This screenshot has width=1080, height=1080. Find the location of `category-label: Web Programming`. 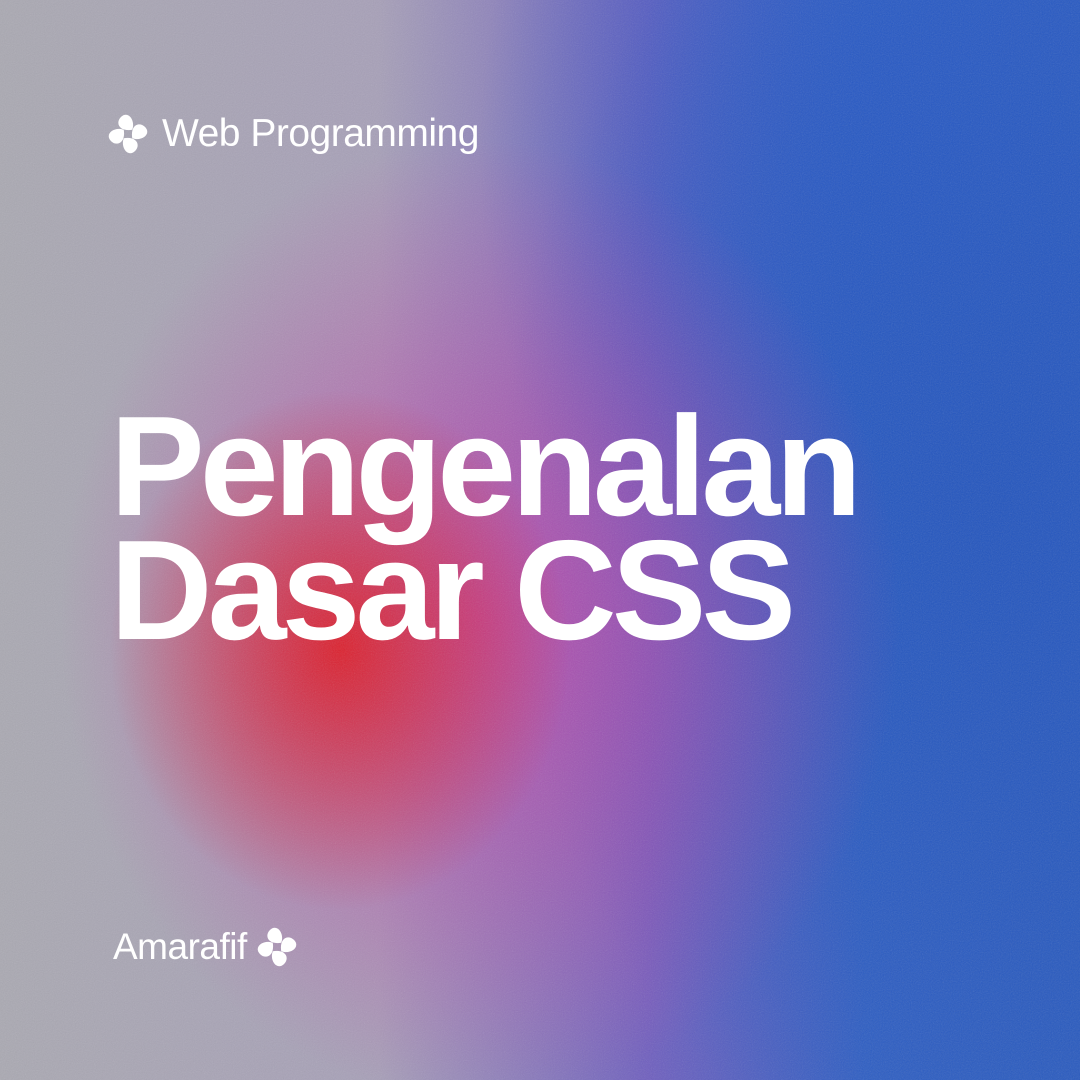

category-label: Web Programming is located at coordinates (293, 134).